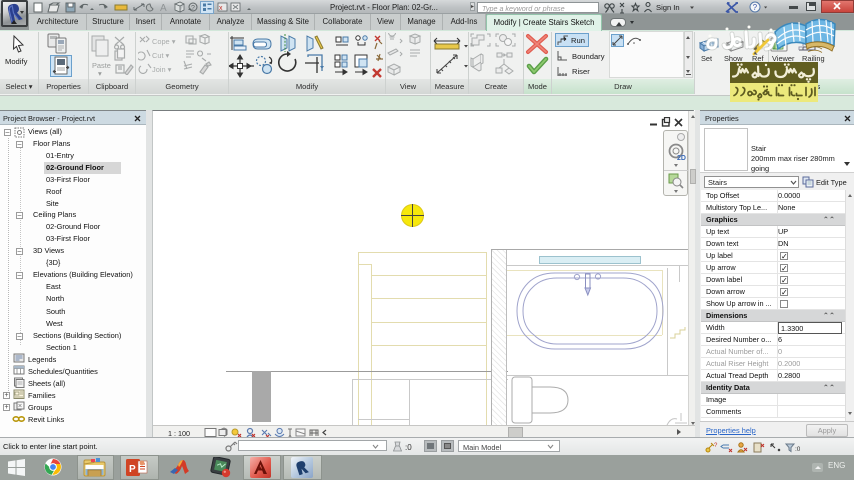 The width and height of the screenshot is (854, 480). What do you see at coordinates (161, 55) in the screenshot?
I see `svg-text: Cut ▾` at bounding box center [161, 55].